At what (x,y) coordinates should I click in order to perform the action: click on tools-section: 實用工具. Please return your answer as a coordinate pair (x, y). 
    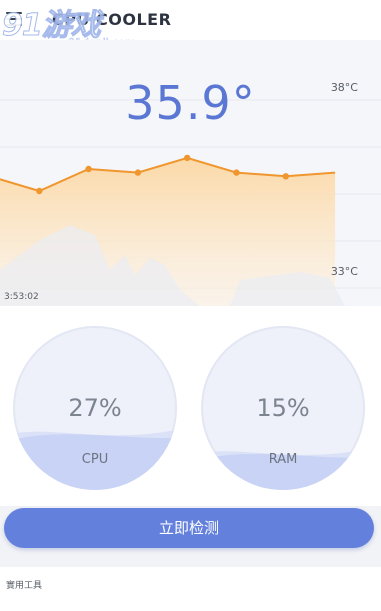
    Looking at the image, I should click on (190, 589).